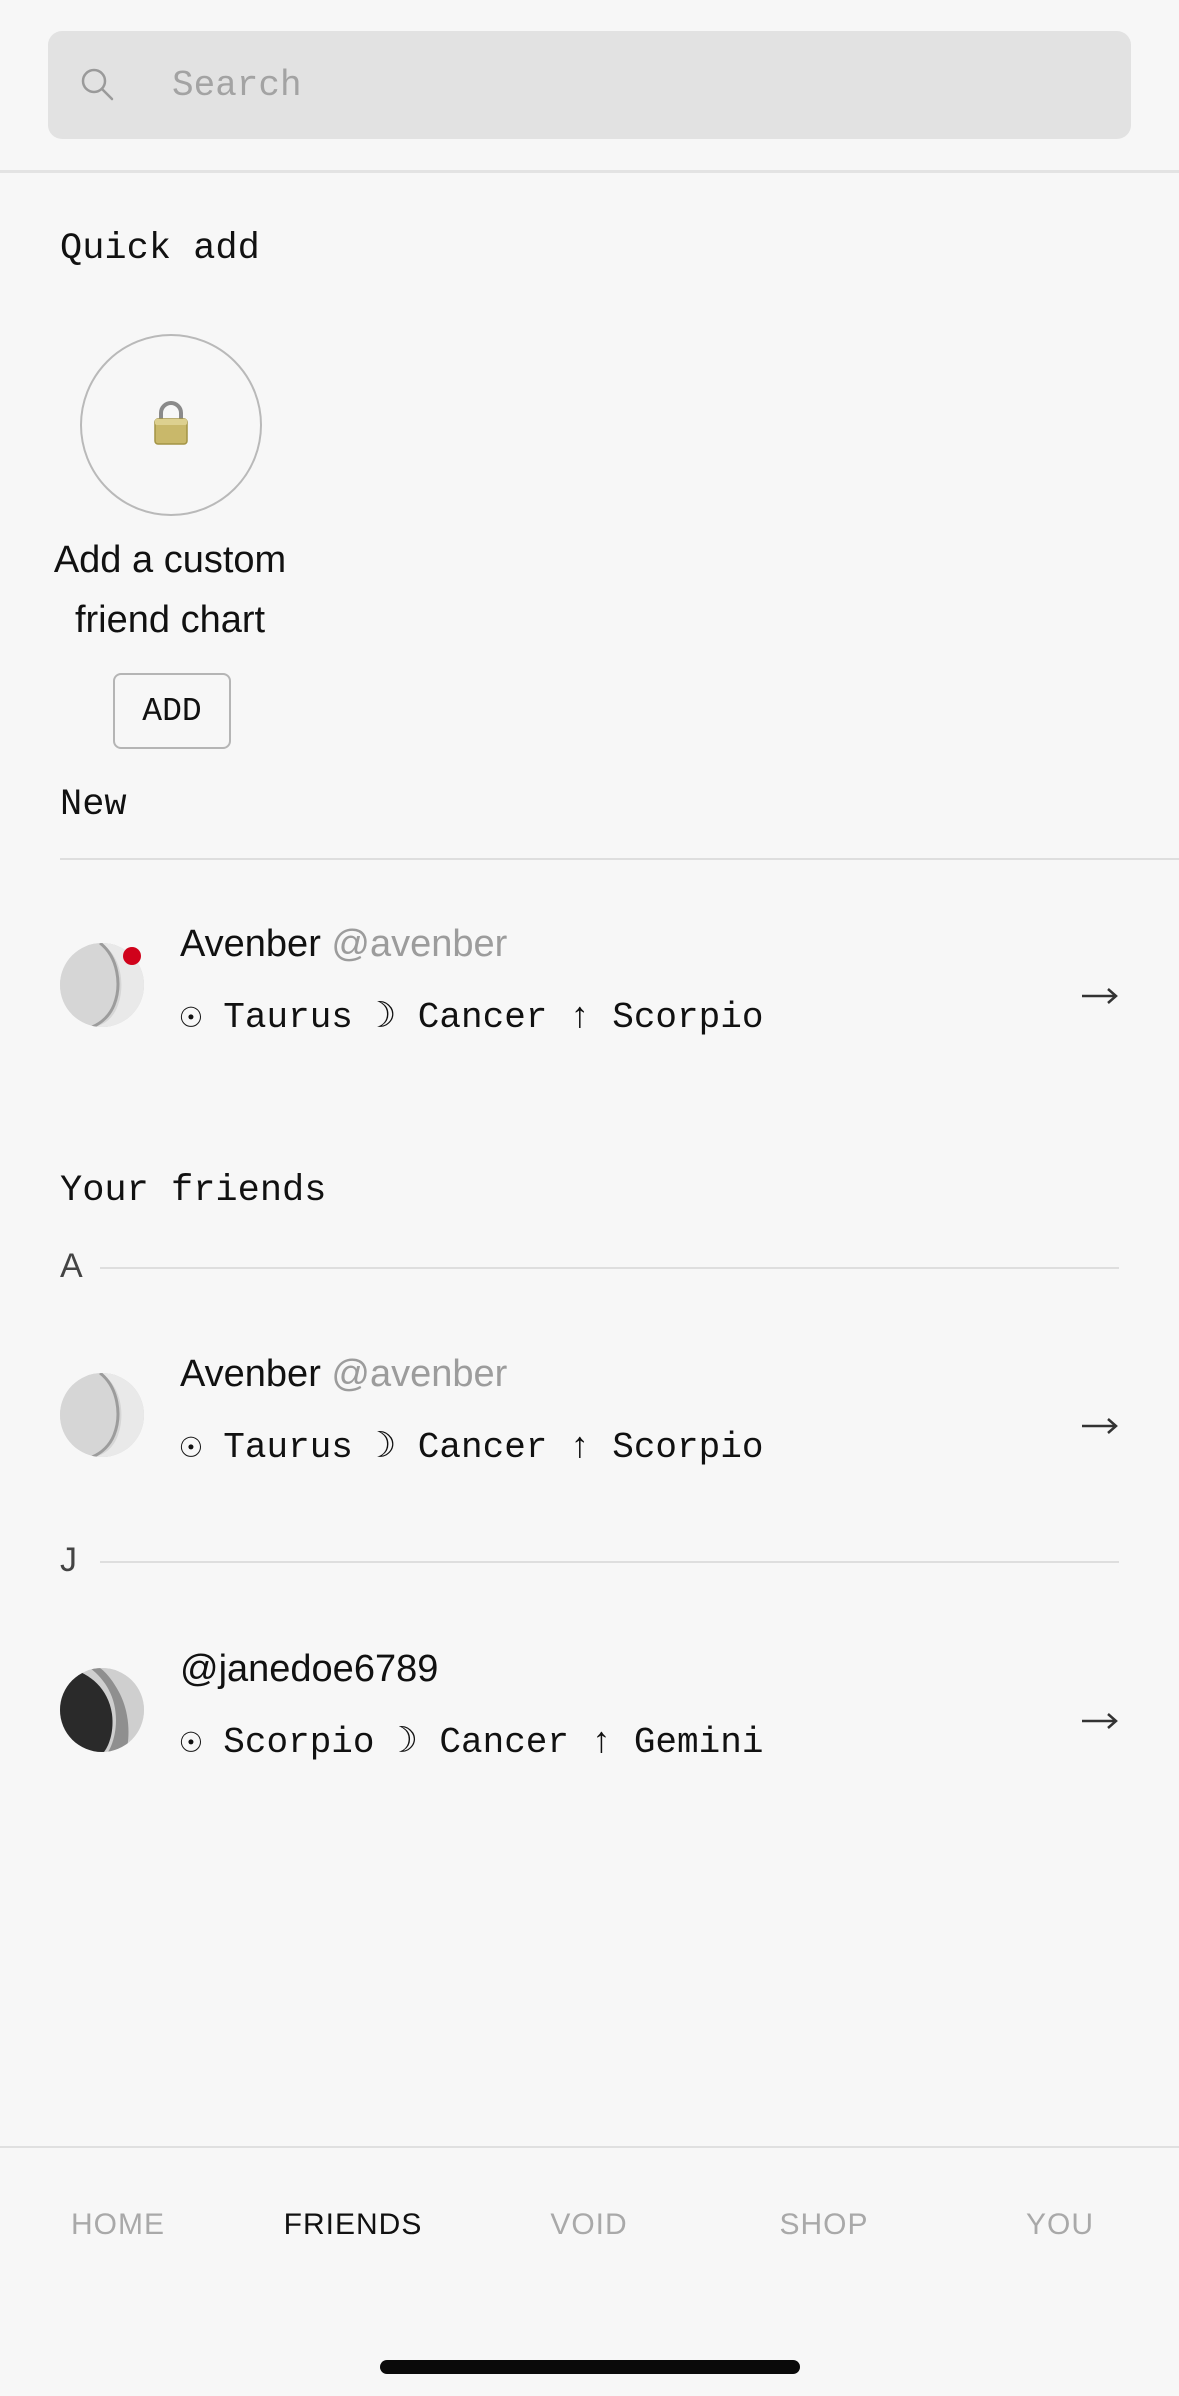 The width and height of the screenshot is (1179, 2396). What do you see at coordinates (97, 84) in the screenshot?
I see `search-icon` at bounding box center [97, 84].